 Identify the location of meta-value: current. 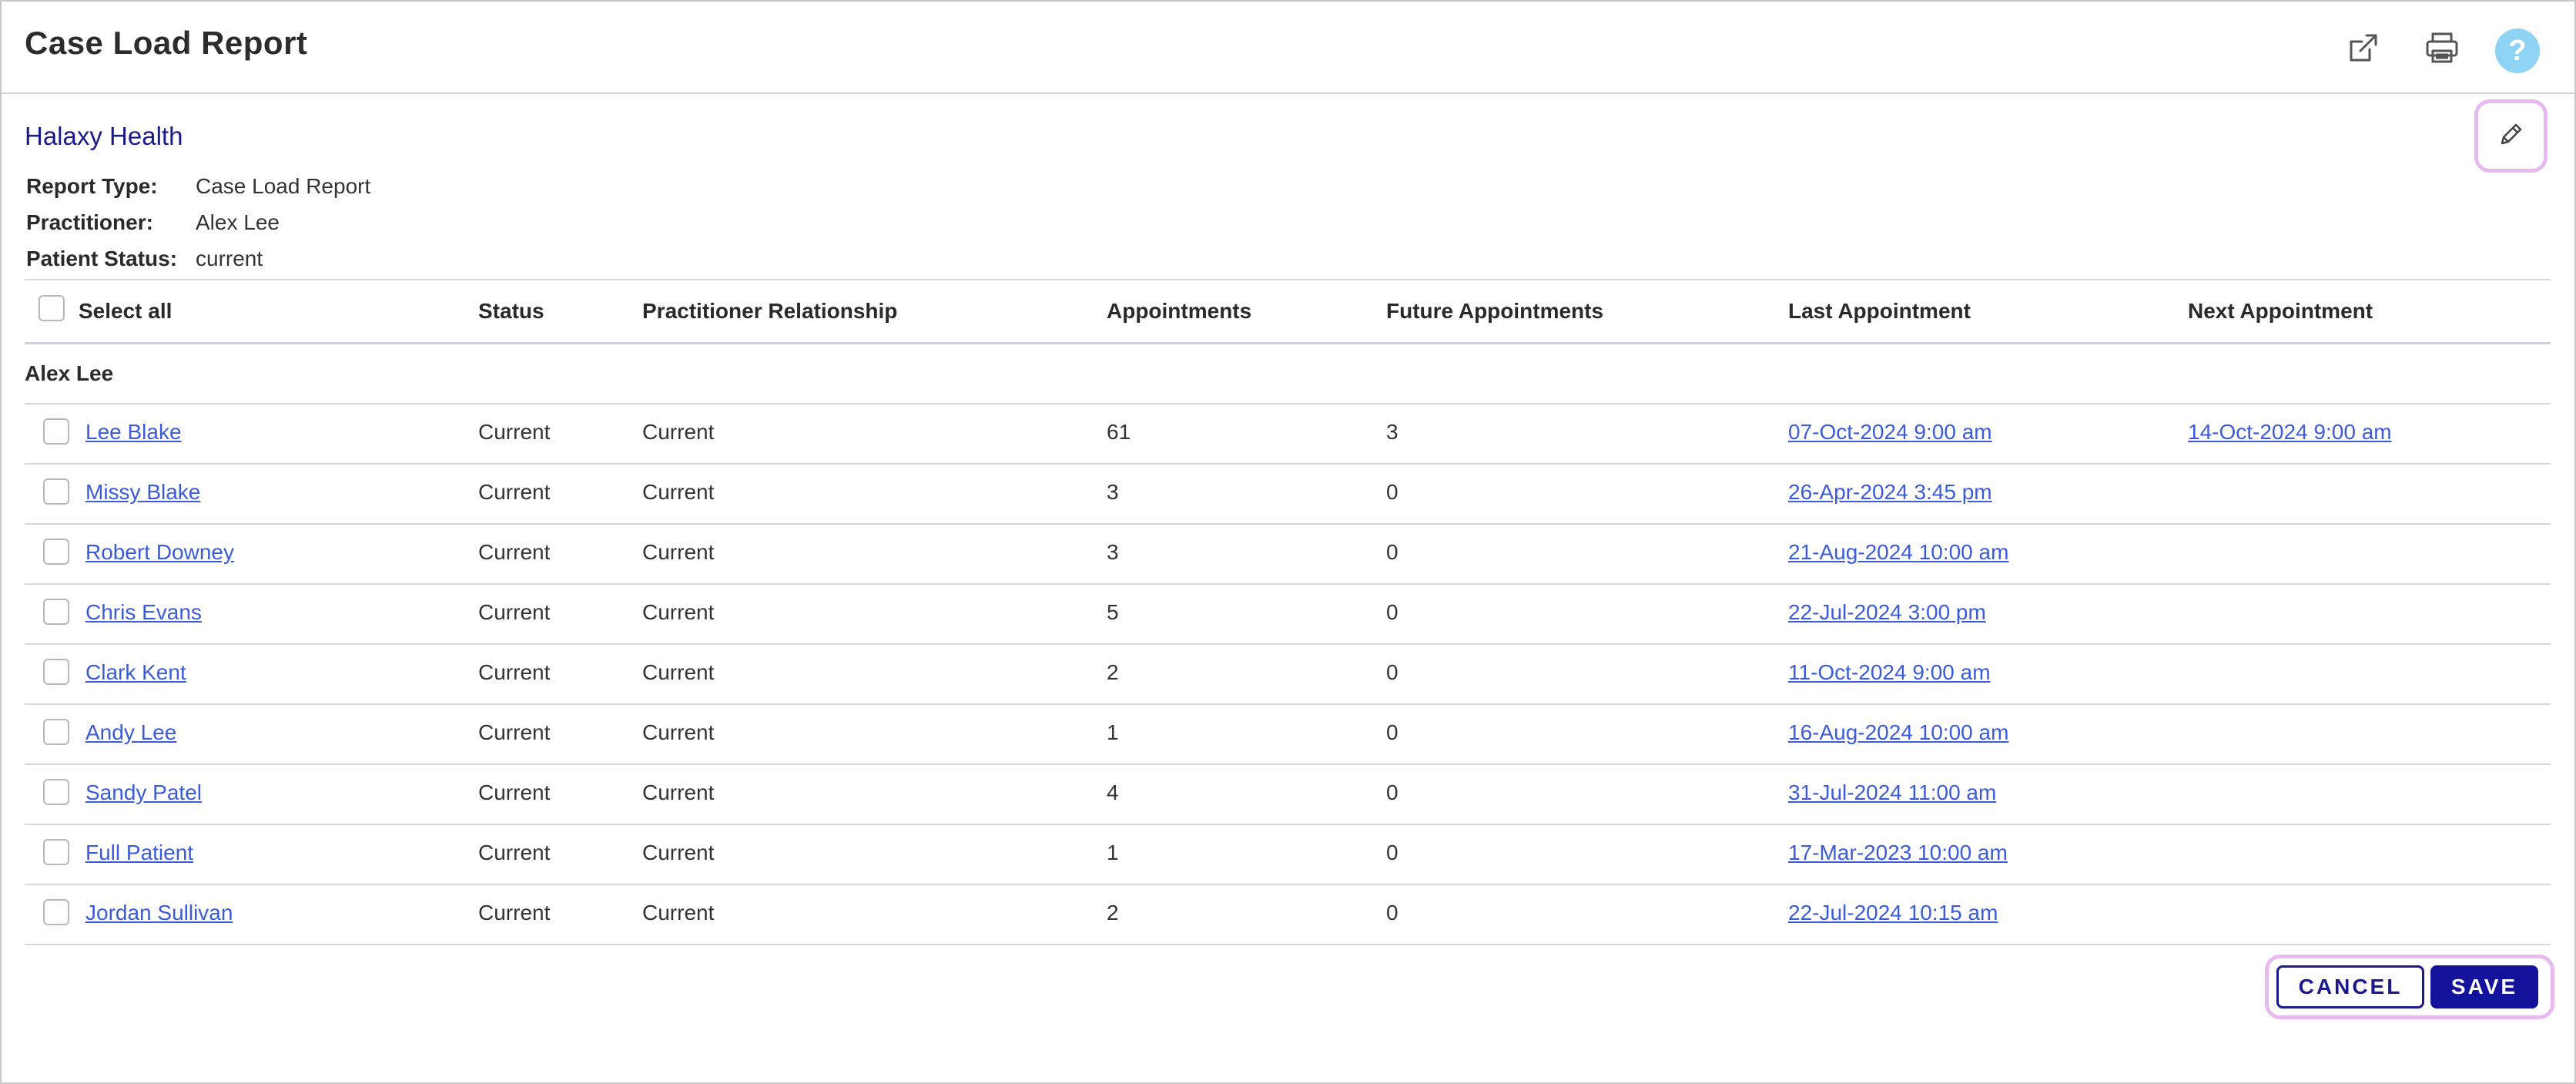
(229, 258).